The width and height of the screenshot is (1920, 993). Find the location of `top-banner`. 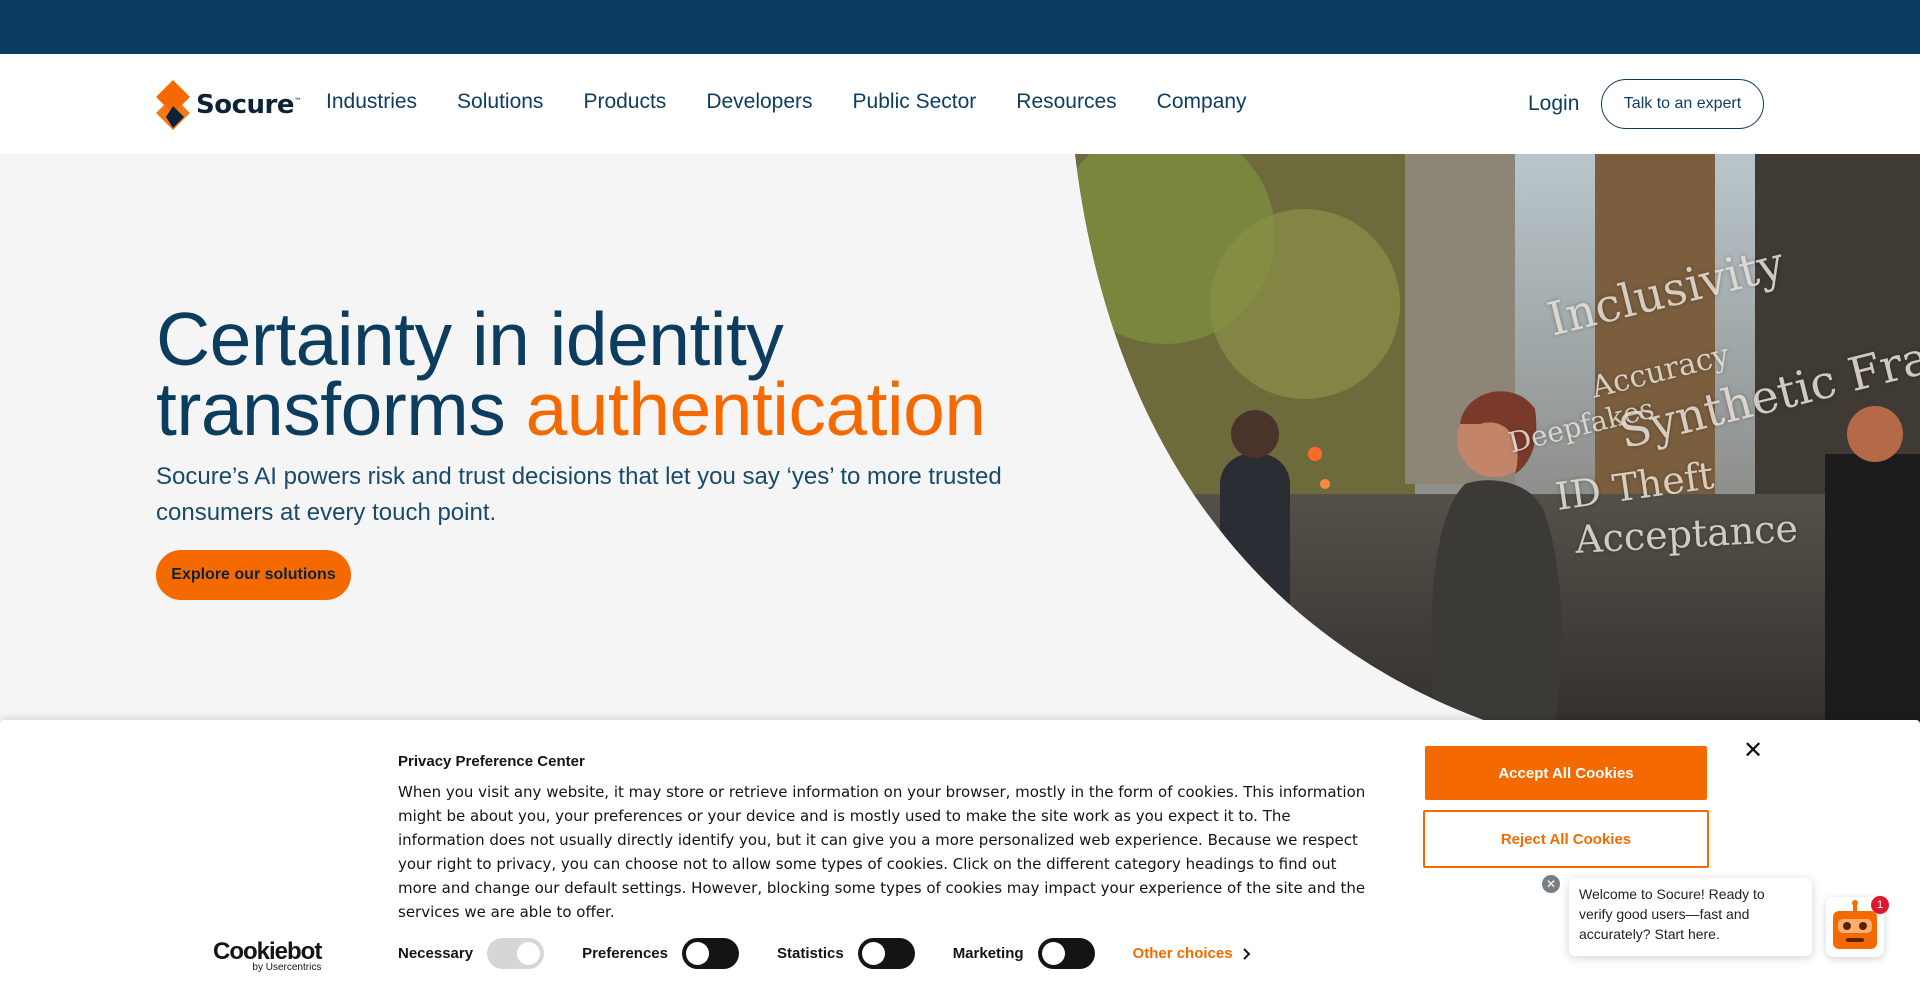

top-banner is located at coordinates (960, 27).